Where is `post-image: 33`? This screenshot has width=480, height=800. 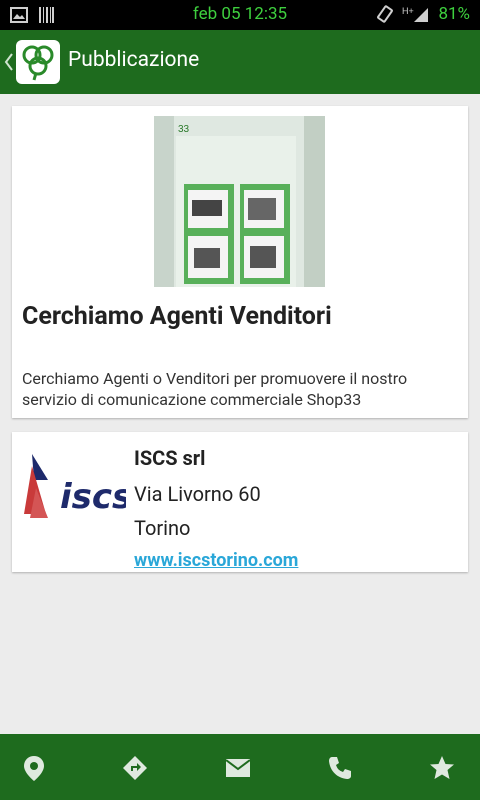 post-image: 33 is located at coordinates (239, 201).